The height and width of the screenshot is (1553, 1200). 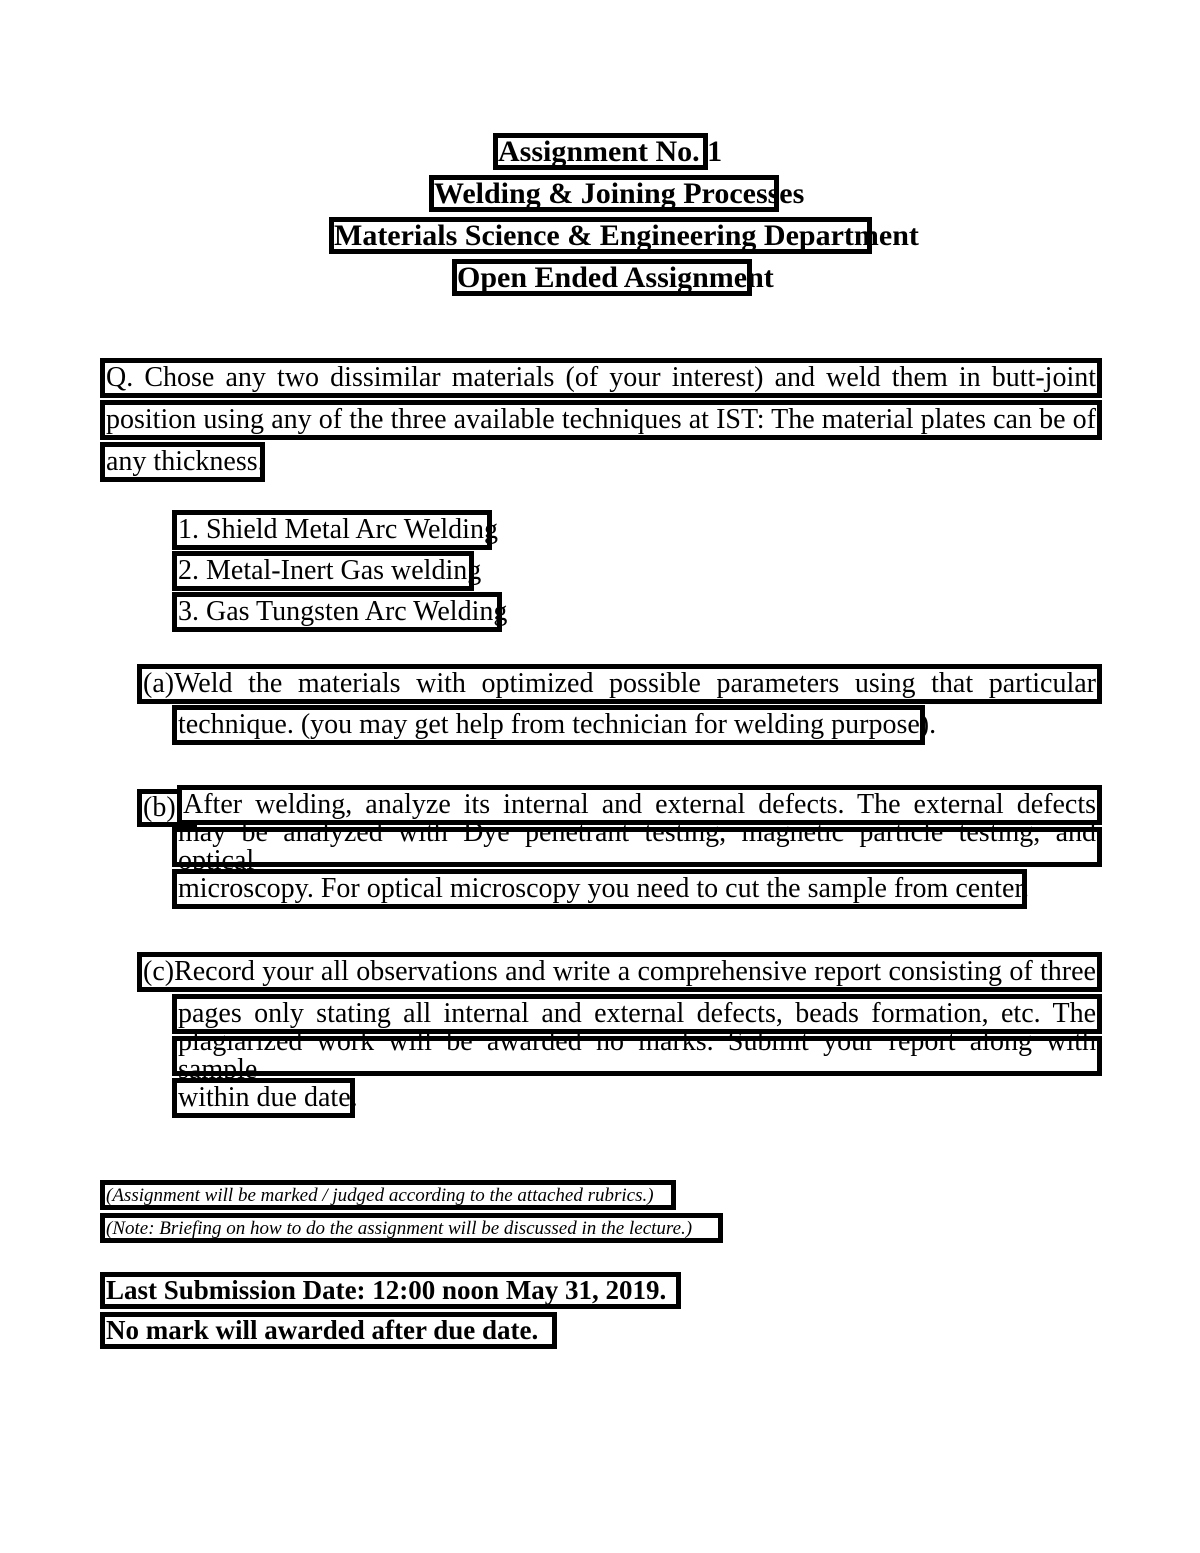 I want to click on header-line-assignment-no: Assignment No. 1, so click(x=608, y=151).